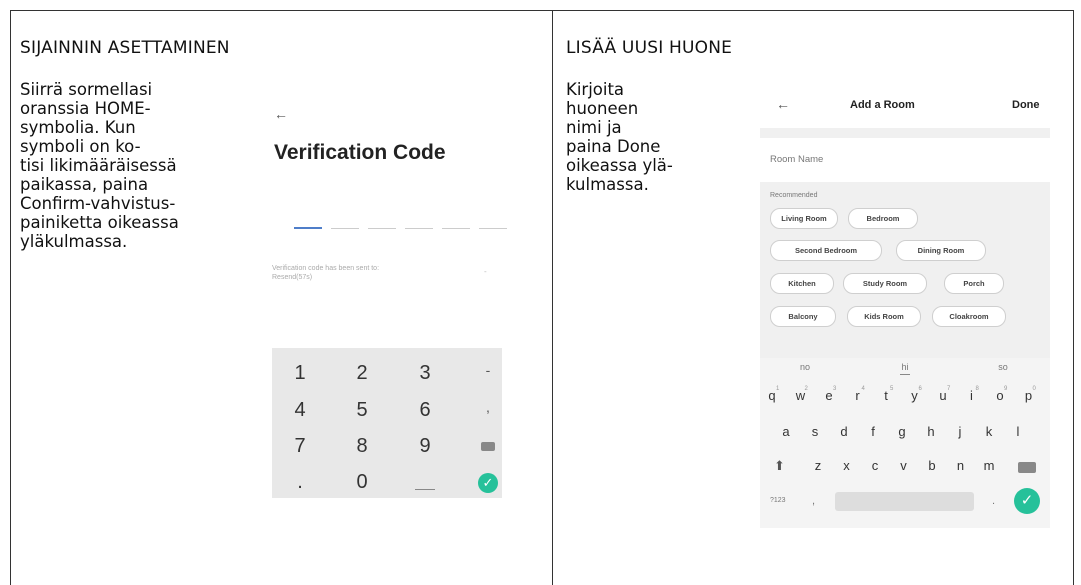 This screenshot has height=585, width=1081. Describe the element at coordinates (883, 218) in the screenshot. I see `room-suggestion-chip: Bedroom` at that location.